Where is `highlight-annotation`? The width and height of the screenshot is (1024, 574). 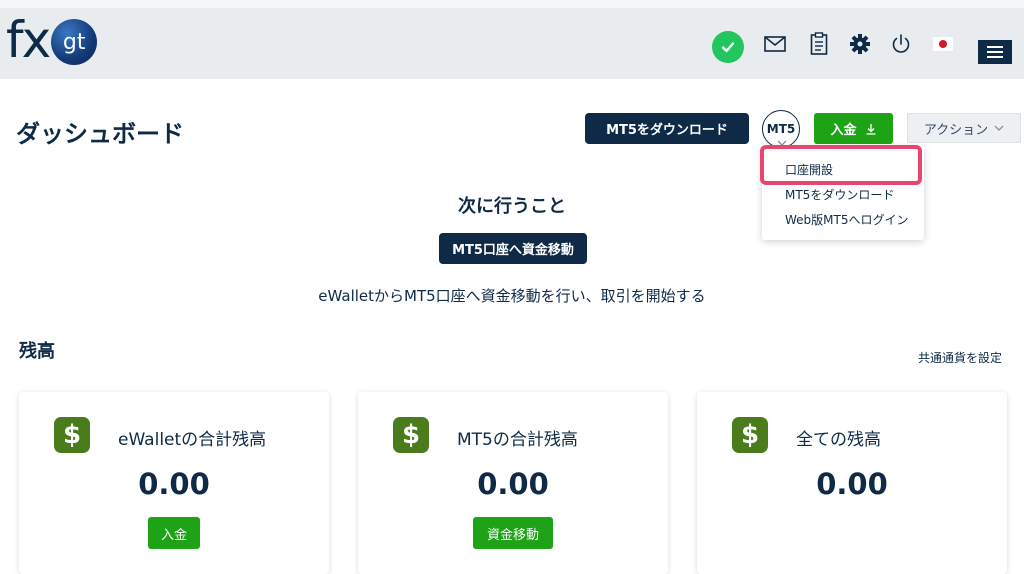 highlight-annotation is located at coordinates (841, 165).